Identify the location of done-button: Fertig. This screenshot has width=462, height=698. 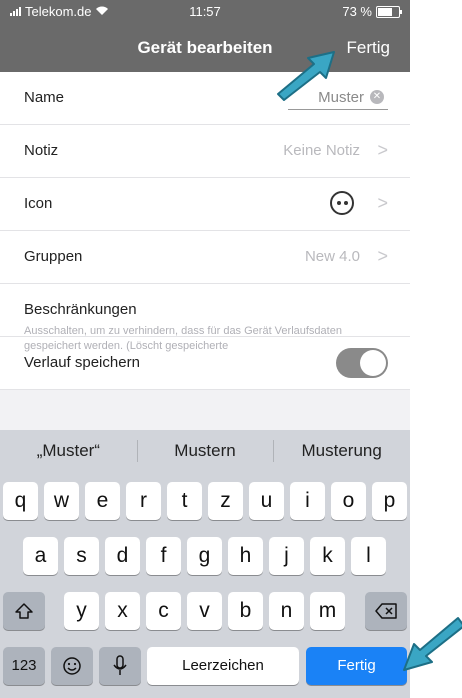
(368, 48).